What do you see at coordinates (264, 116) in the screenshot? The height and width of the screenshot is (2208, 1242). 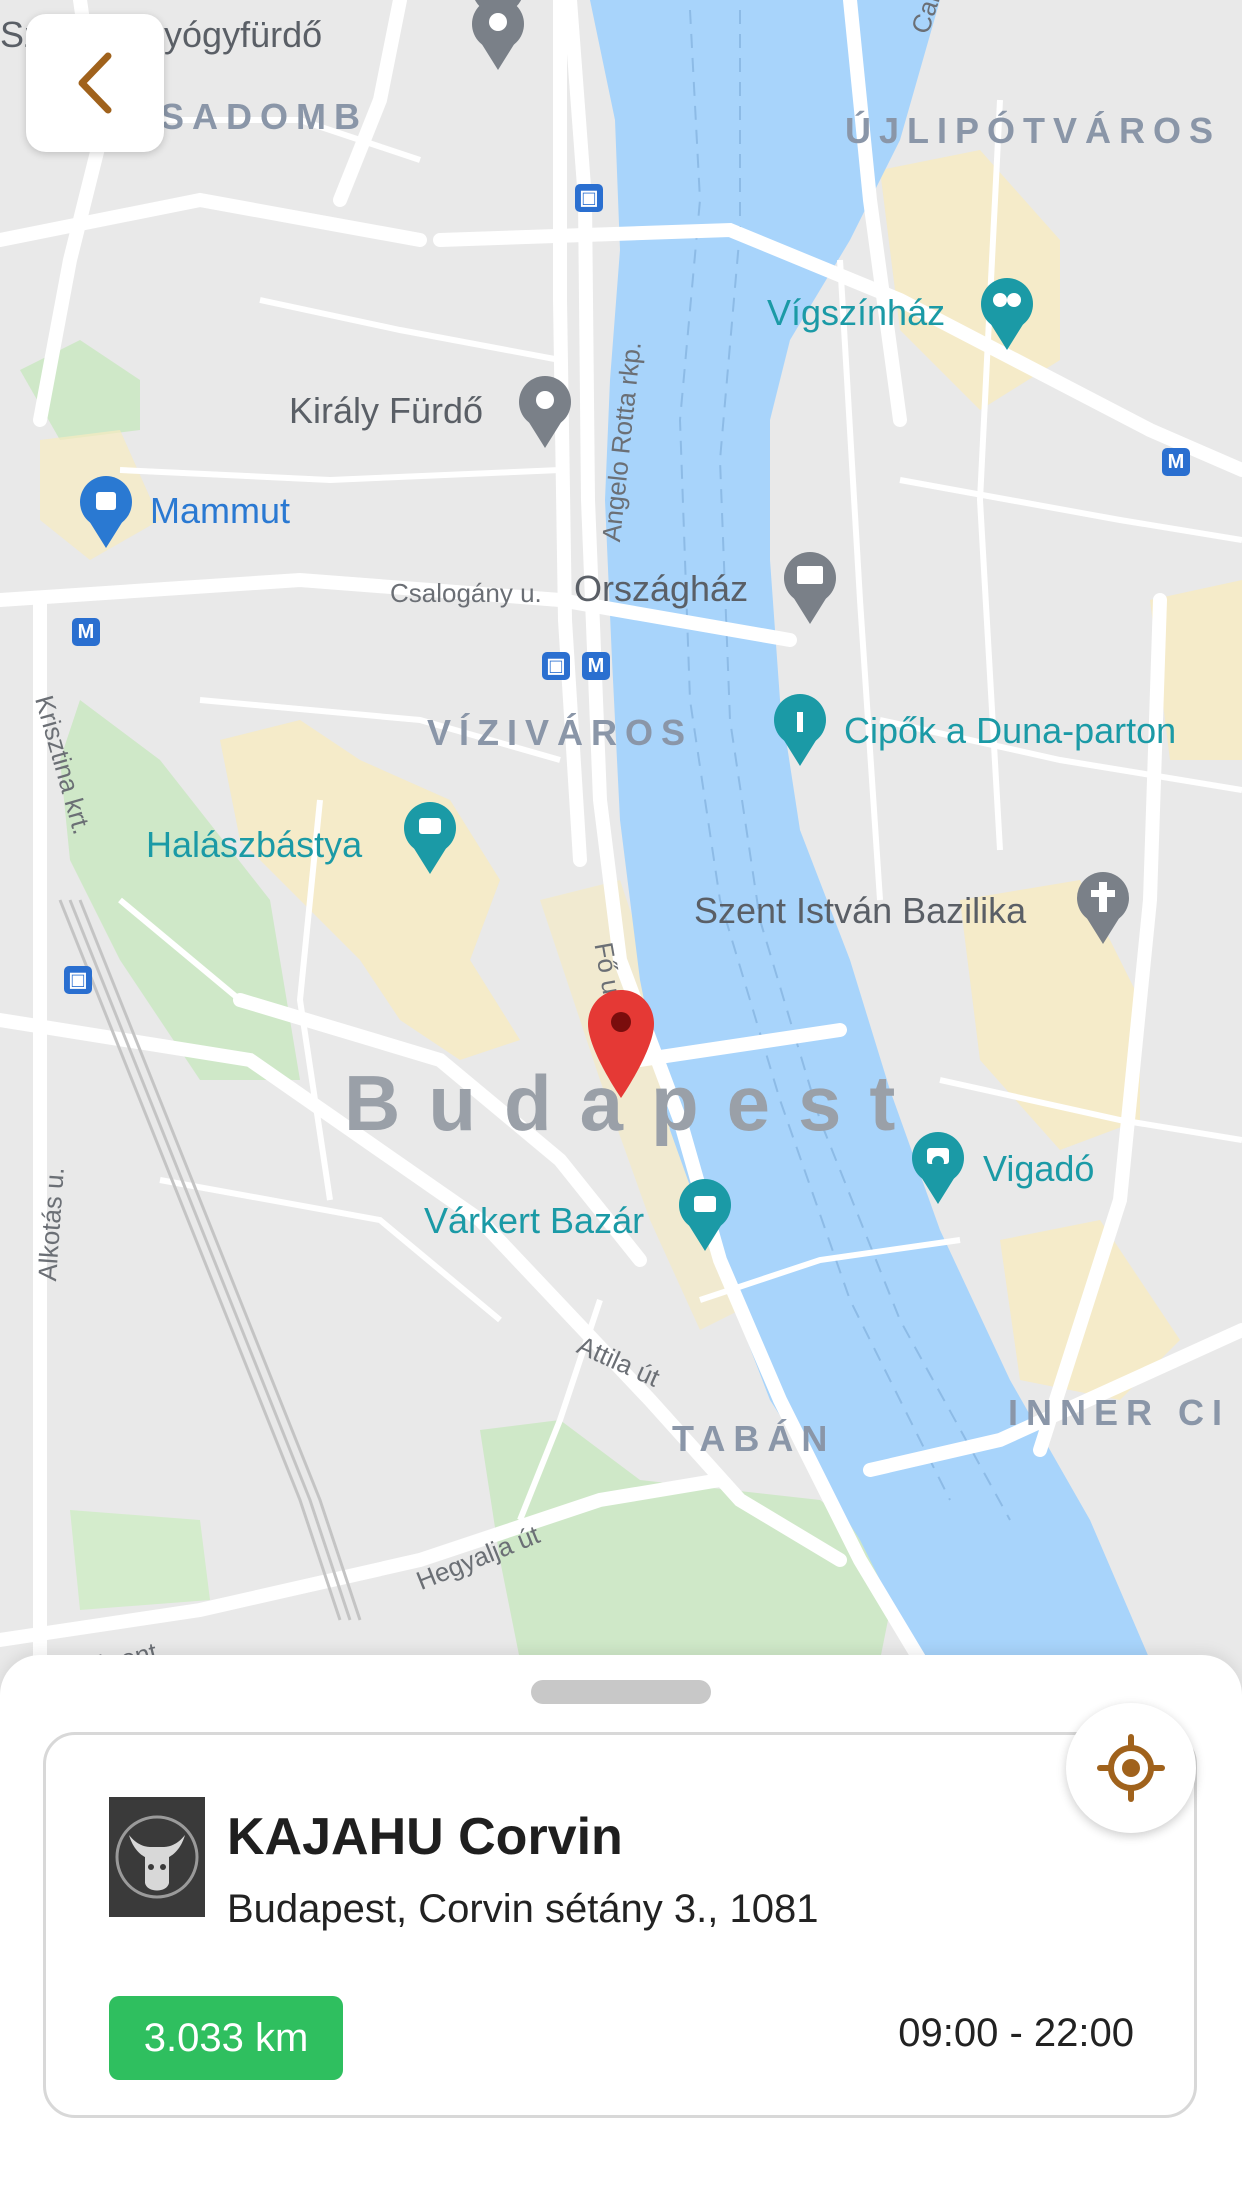 I see `district-label-rozsadomb: SADOMB` at bounding box center [264, 116].